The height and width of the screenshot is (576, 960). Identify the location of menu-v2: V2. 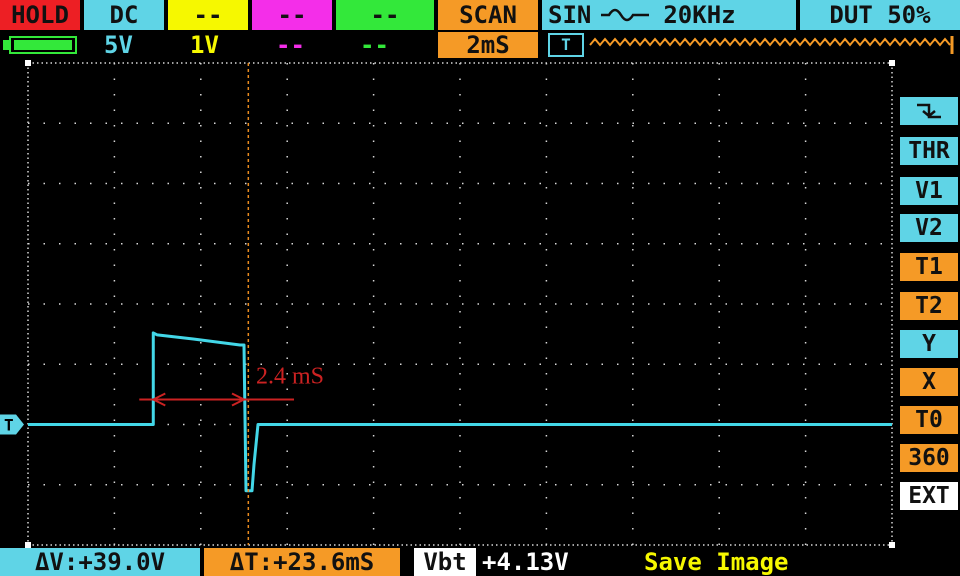
(929, 228).